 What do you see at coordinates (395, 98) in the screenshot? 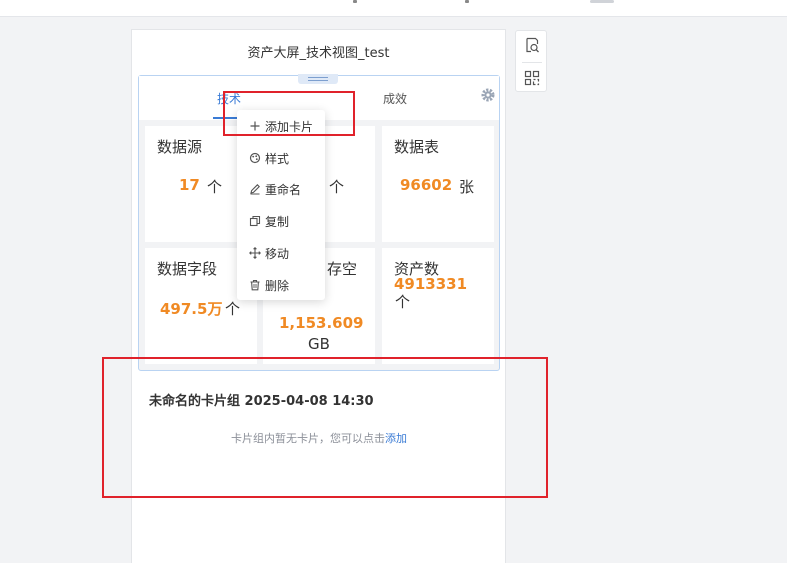
I see `tab-effect: 成效` at bounding box center [395, 98].